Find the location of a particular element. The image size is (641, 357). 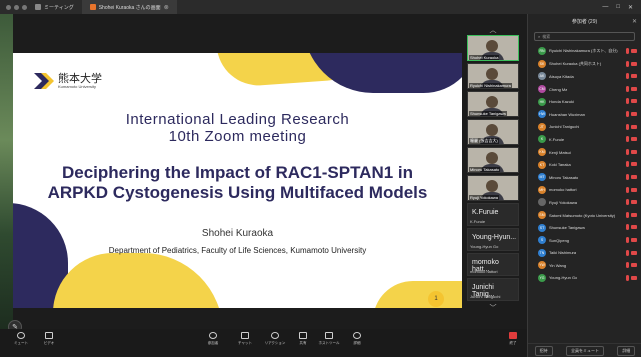

participant-row: SM Satomi Matsumoto (Kyoto University) is located at coordinates (584, 215).